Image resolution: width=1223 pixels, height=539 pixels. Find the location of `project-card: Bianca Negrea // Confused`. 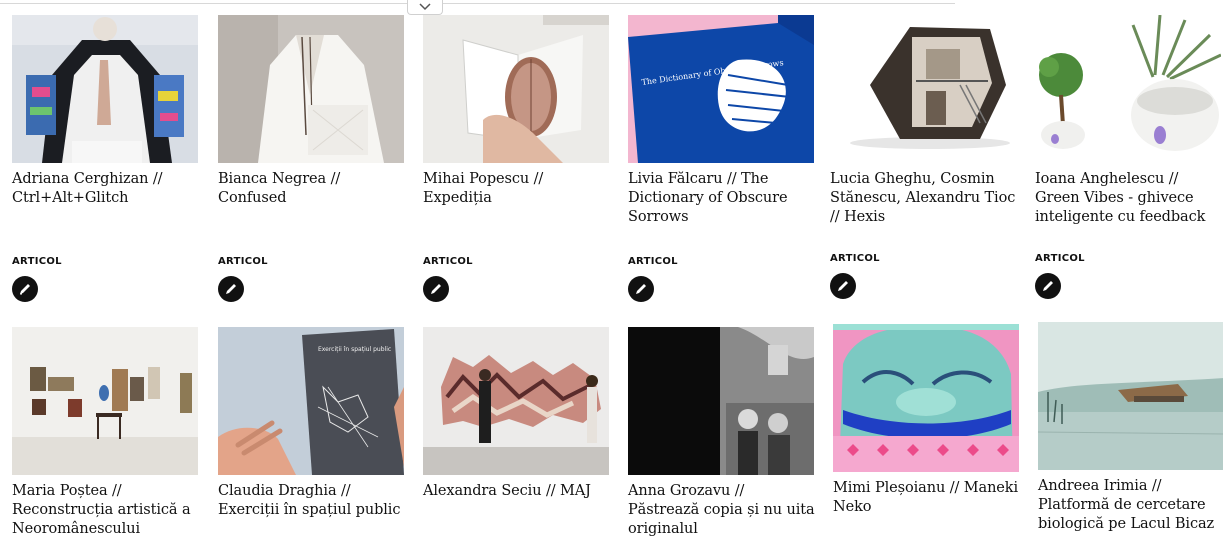

project-card: Bianca Negrea // Confused is located at coordinates (311, 111).